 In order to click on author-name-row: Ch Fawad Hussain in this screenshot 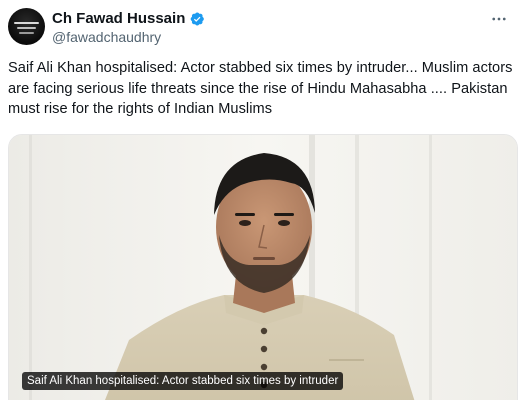, I will do `click(128, 19)`.